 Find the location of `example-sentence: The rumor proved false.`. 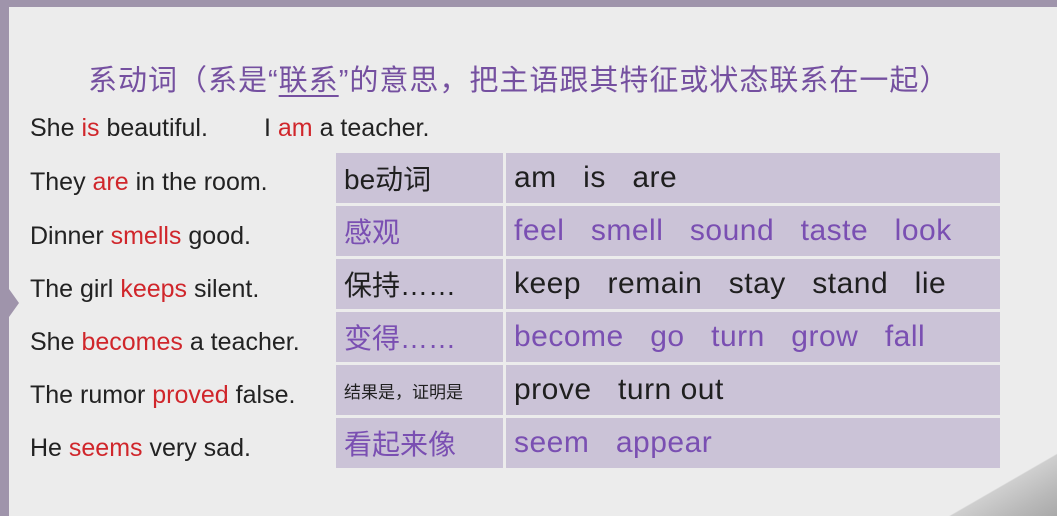

example-sentence: The rumor proved false. is located at coordinates (163, 395).